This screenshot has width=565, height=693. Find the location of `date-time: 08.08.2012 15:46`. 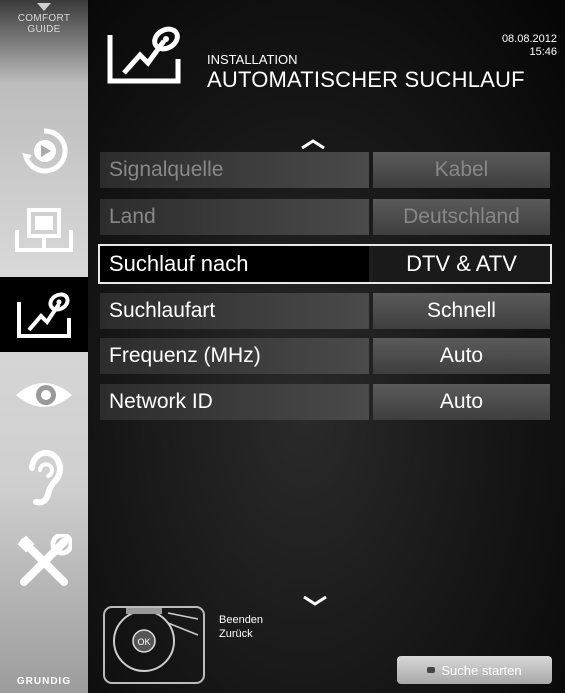

date-time: 08.08.2012 15:46 is located at coordinates (529, 46).